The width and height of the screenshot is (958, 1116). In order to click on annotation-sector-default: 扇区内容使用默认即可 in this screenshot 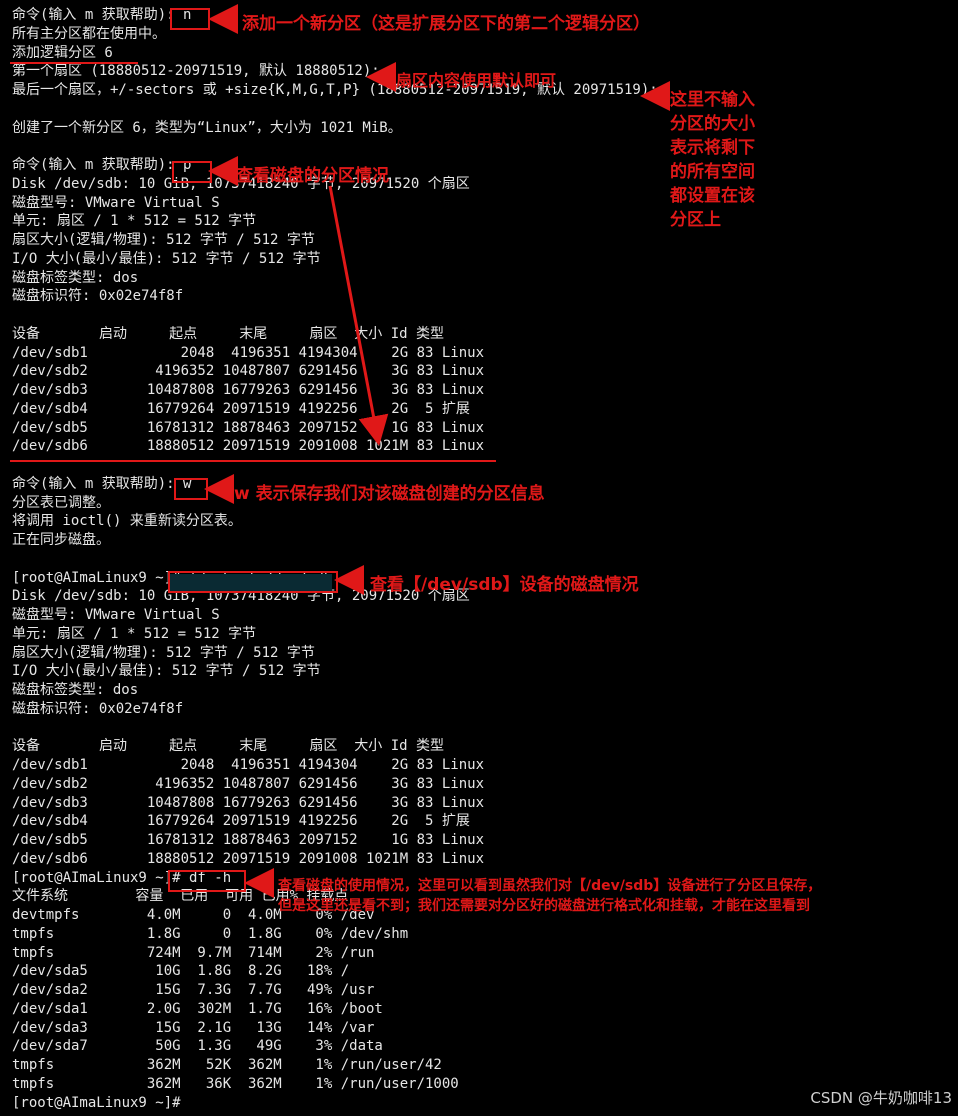, I will do `click(476, 80)`.